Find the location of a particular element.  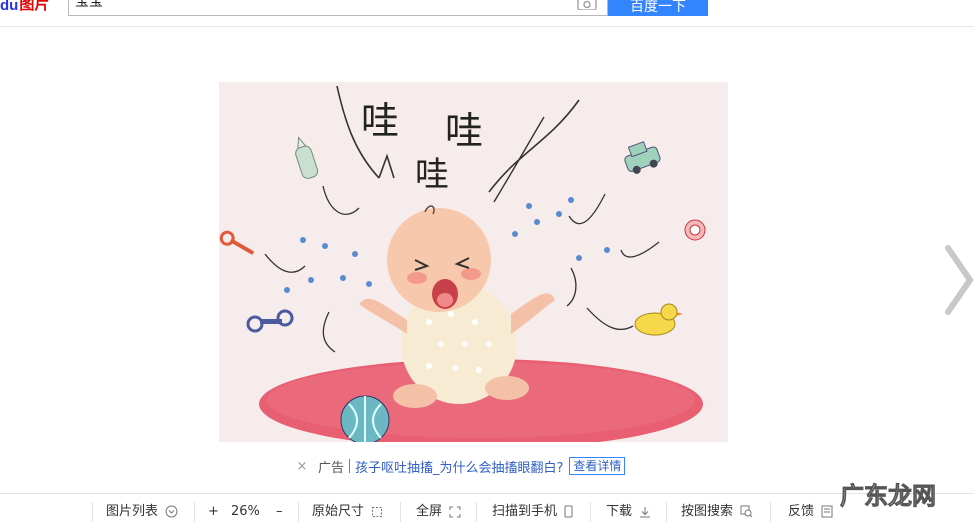

zoom-out-button: – is located at coordinates (279, 508).